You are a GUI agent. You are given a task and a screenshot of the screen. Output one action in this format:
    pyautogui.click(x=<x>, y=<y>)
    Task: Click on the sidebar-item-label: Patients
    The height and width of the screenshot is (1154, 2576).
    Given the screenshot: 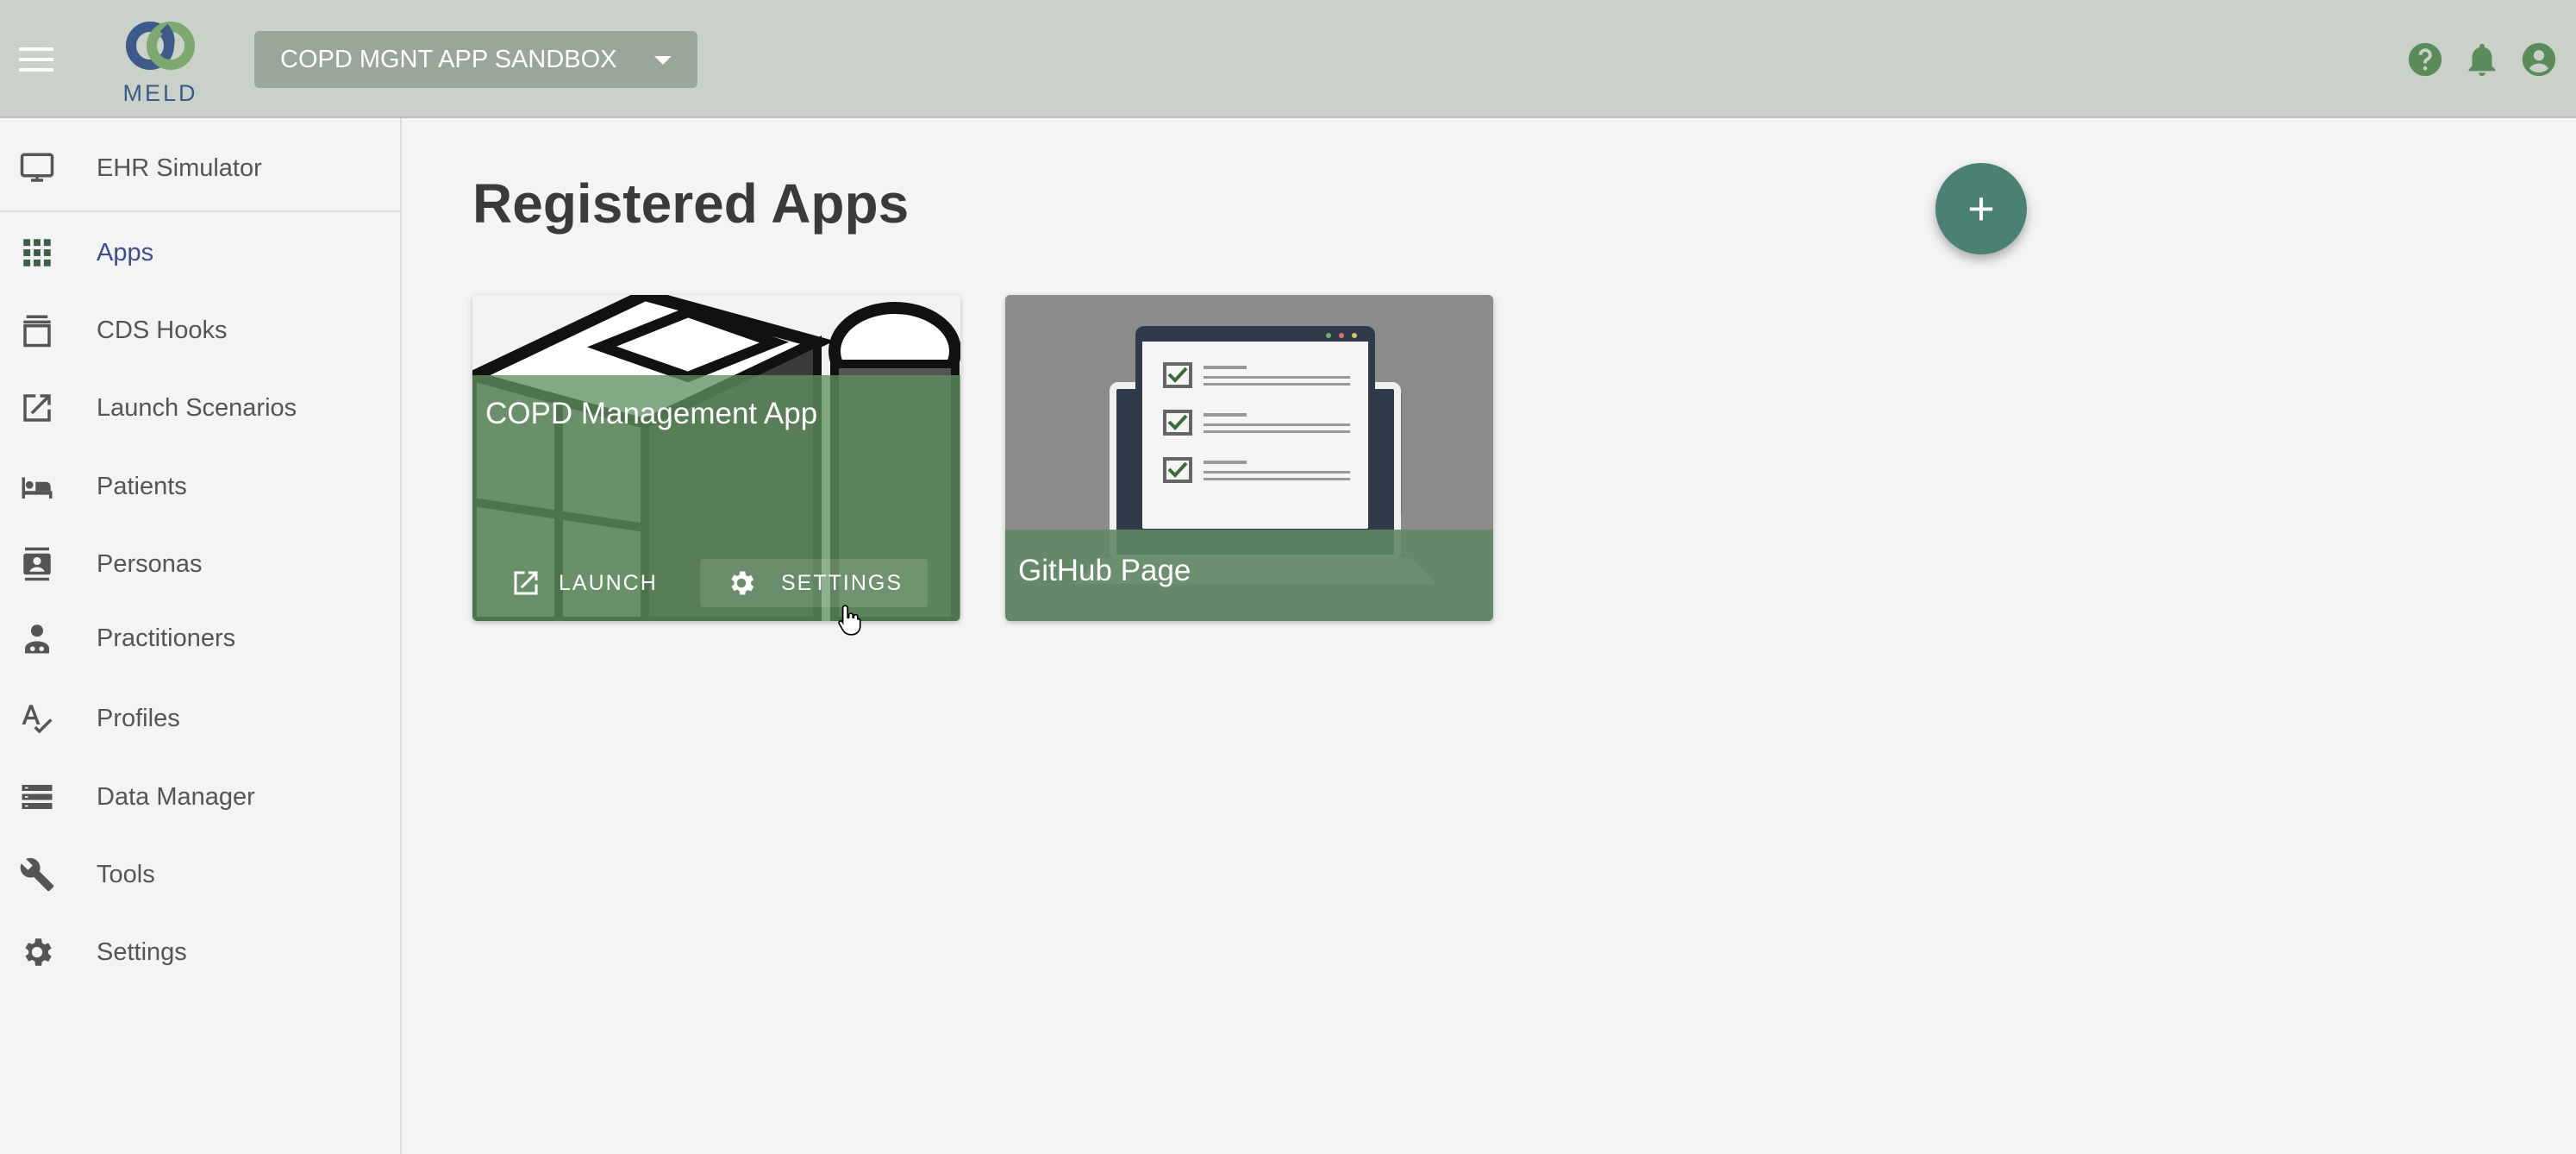 What is the action you would take?
    pyautogui.click(x=142, y=486)
    